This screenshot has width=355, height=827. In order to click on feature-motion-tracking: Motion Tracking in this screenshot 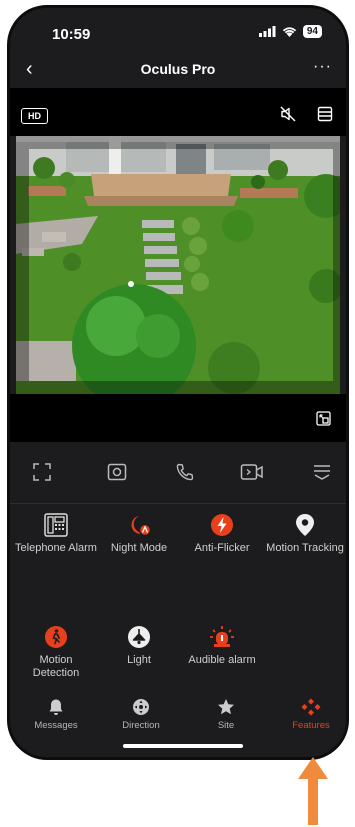, I will do `click(305, 534)`.